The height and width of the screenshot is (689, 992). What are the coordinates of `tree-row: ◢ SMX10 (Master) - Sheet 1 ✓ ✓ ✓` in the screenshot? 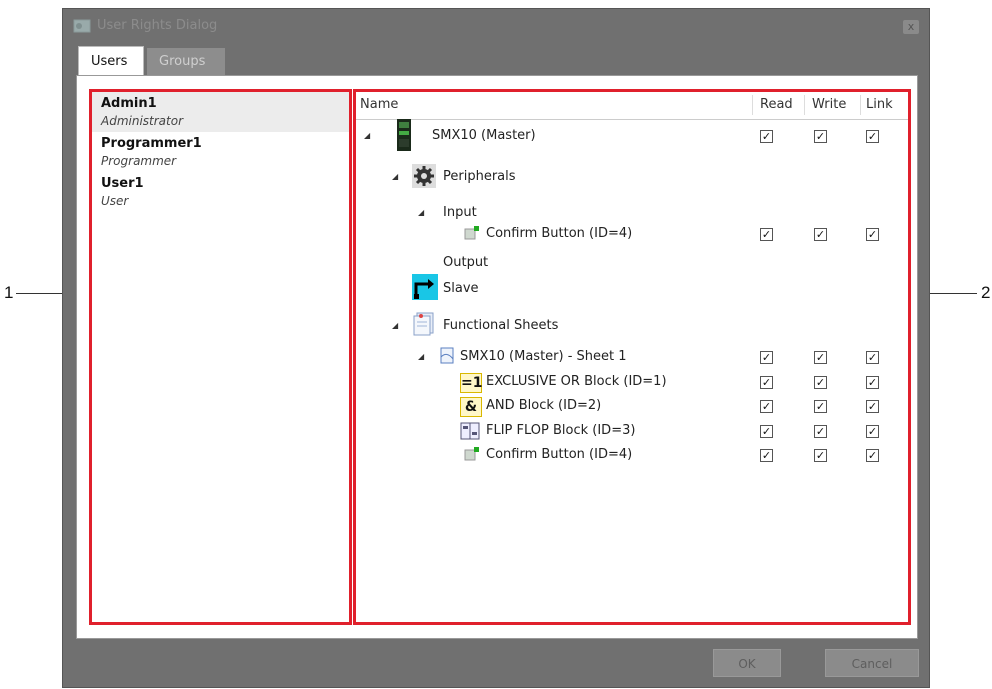 It's located at (632, 358).